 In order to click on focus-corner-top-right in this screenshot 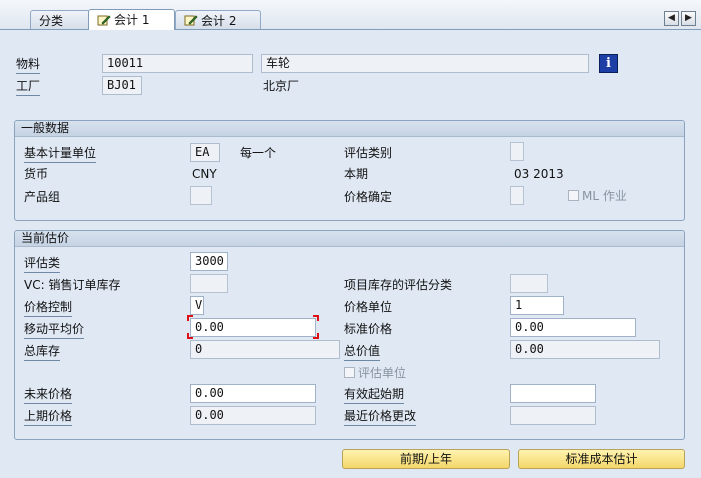, I will do `click(316, 318)`.